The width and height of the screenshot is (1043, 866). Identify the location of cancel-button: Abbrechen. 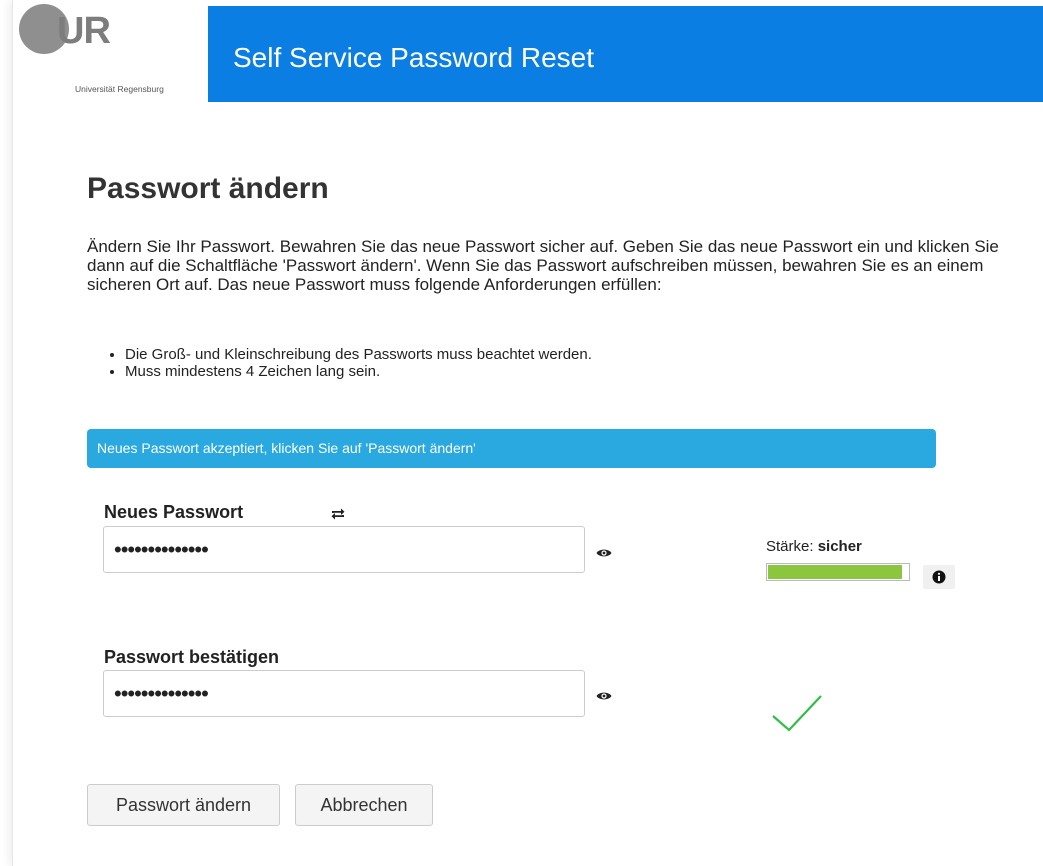
(364, 805).